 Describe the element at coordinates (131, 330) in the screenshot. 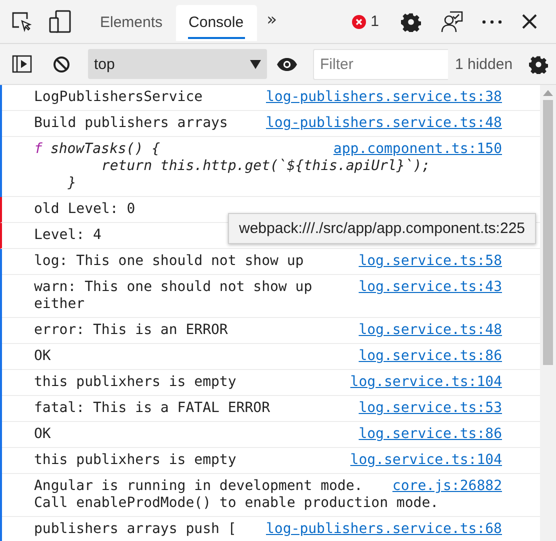

I see `console-message: error: This is an ERROR` at that location.